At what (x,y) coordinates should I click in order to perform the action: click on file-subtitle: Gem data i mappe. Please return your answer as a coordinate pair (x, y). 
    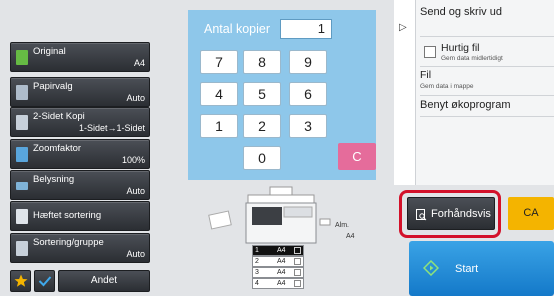
    Looking at the image, I should click on (447, 86).